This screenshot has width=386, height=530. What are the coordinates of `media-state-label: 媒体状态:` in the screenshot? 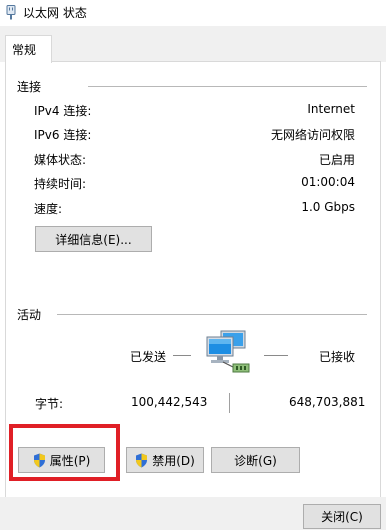 It's located at (60, 160).